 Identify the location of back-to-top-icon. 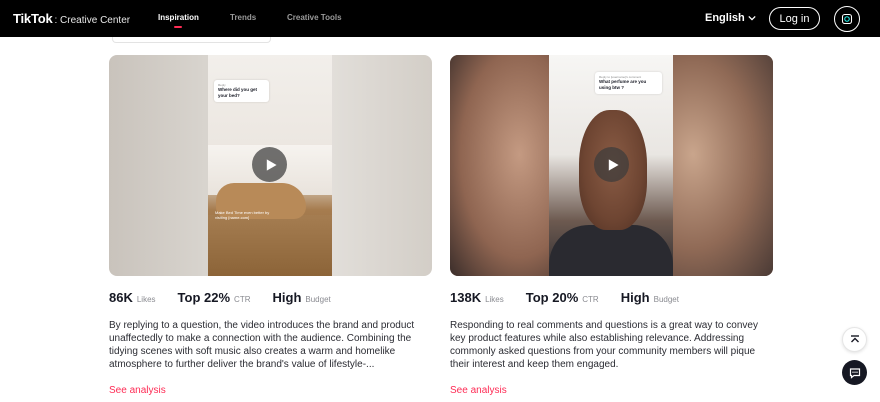
(854, 338).